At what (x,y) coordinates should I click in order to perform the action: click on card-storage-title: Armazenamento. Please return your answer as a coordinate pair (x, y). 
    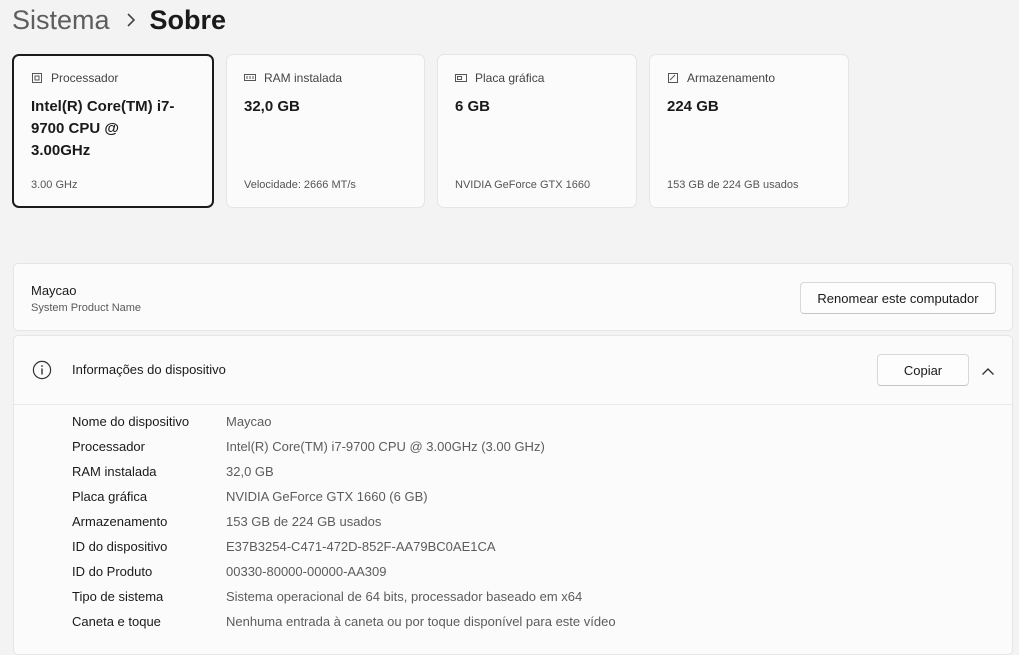
    Looking at the image, I should click on (731, 78).